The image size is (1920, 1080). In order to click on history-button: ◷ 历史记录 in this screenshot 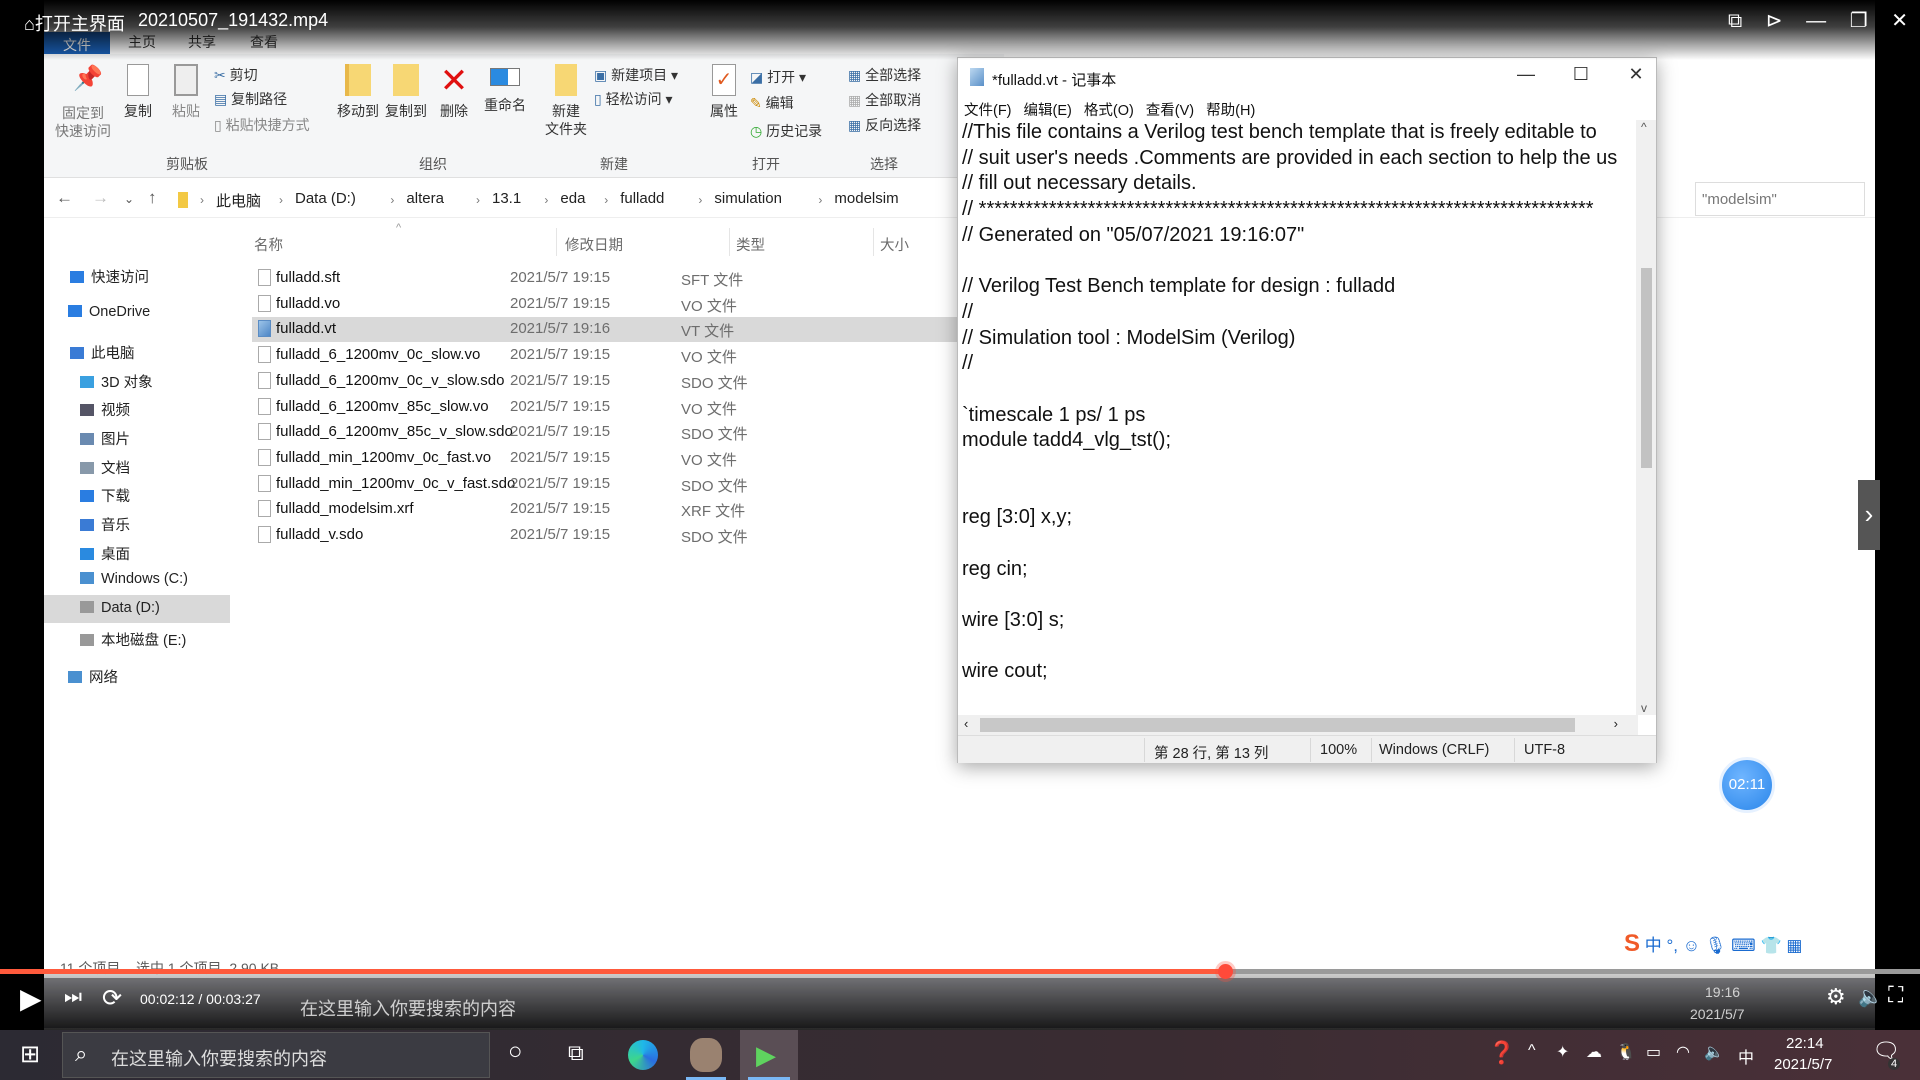, I will do `click(786, 131)`.